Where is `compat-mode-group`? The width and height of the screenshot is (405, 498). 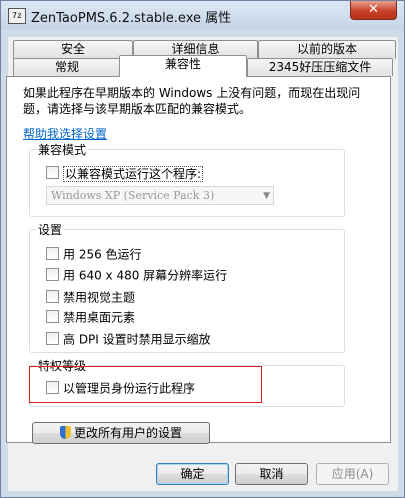
compat-mode-group is located at coordinates (187, 183).